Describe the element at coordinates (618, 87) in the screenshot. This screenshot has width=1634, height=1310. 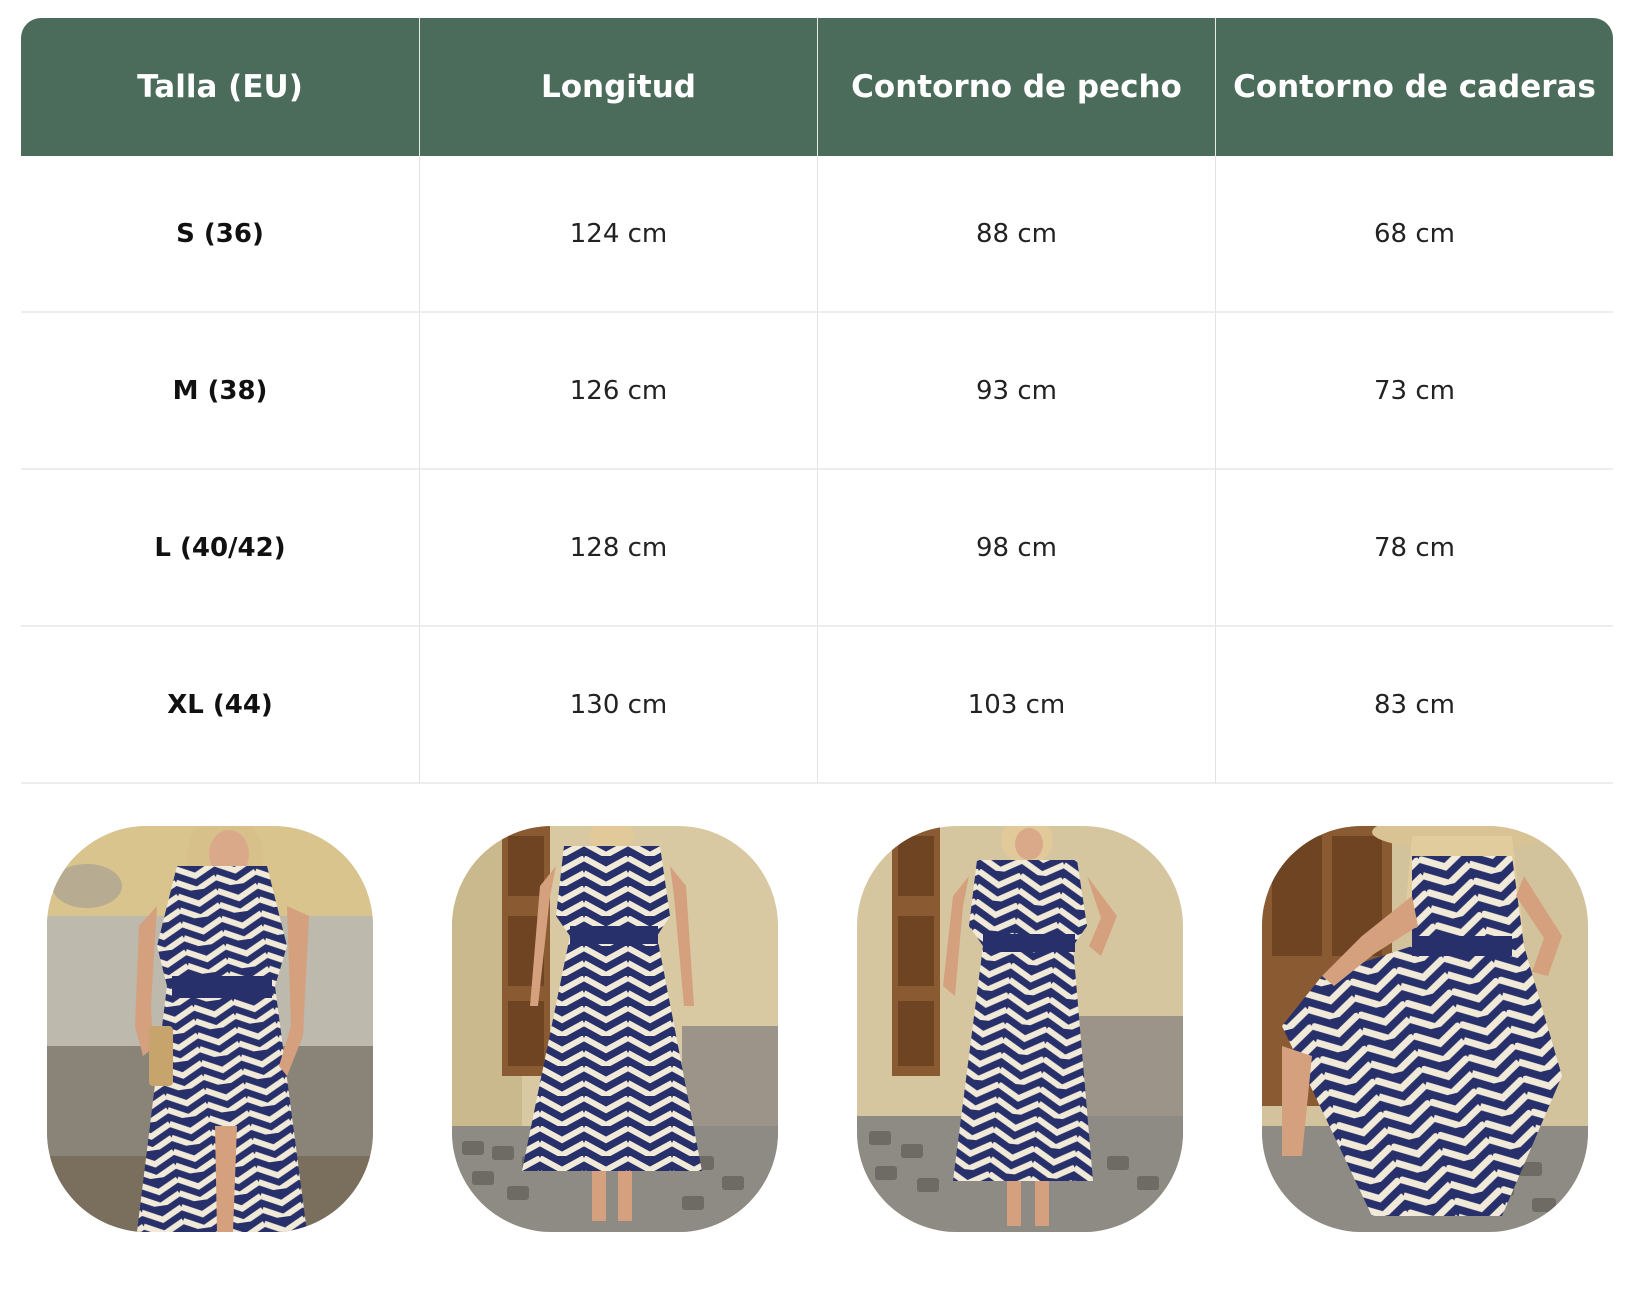
I see `header-length: Longitud` at that location.